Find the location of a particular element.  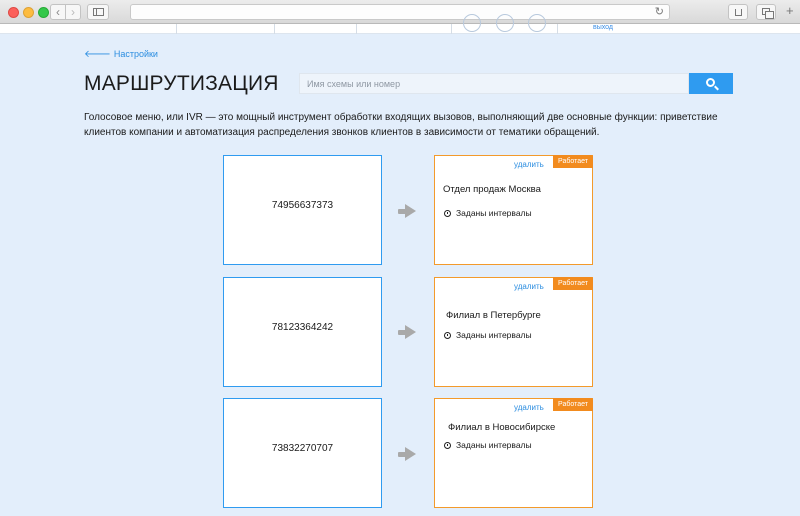

search-button is located at coordinates (711, 83).